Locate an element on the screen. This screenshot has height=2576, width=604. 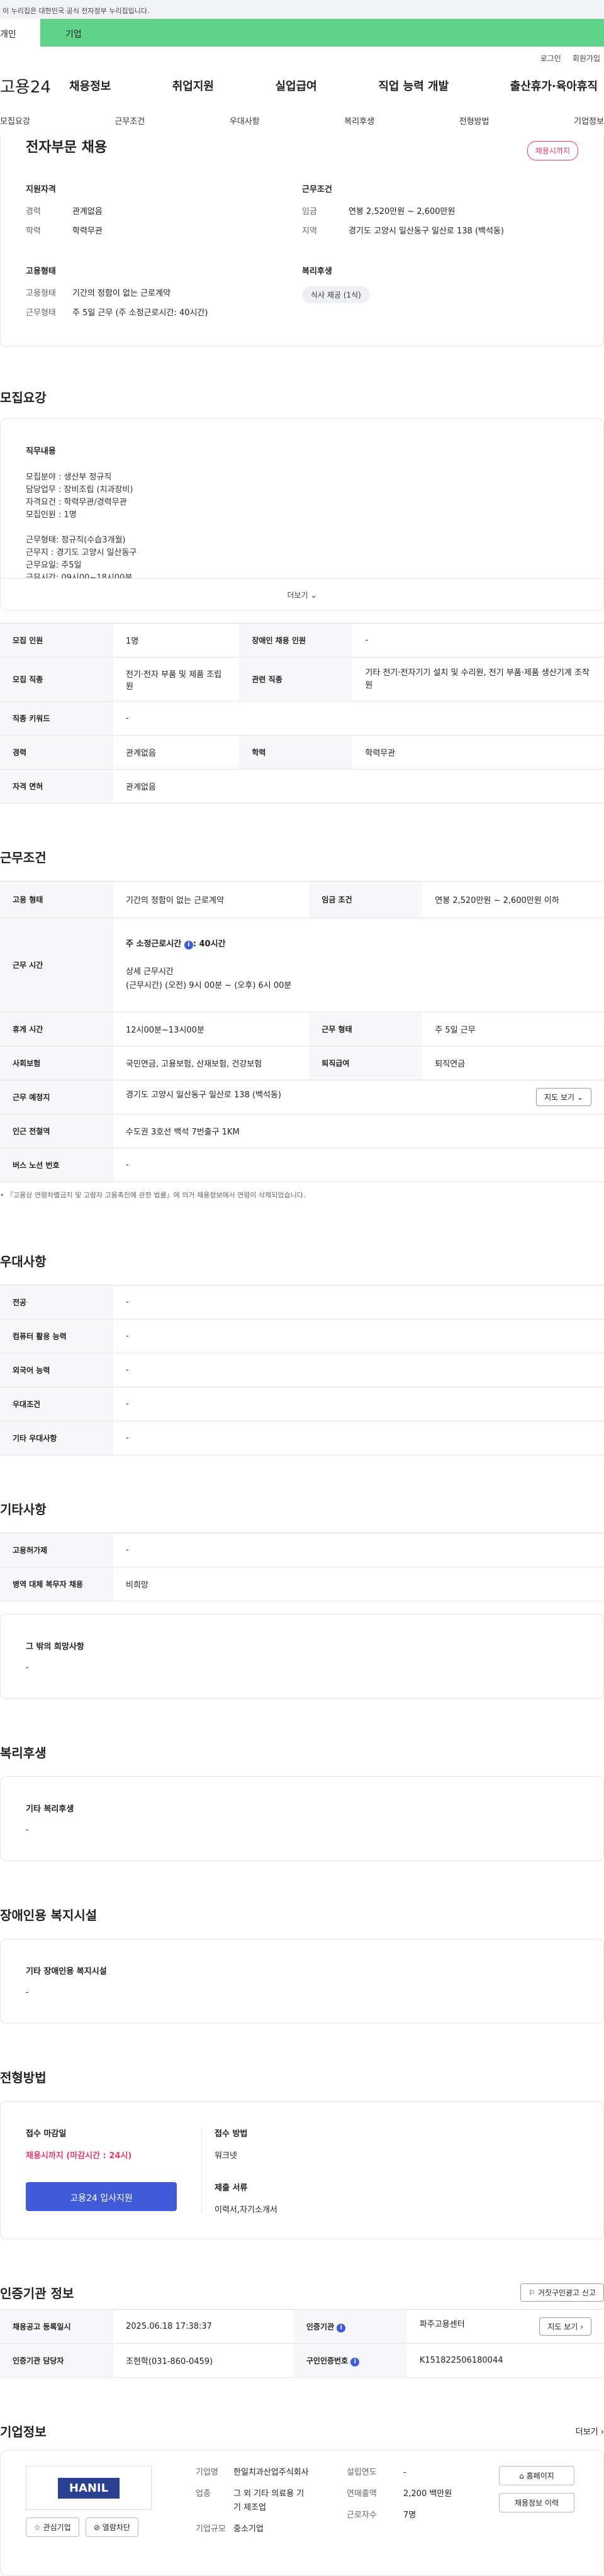
map-label: 지도 보기 is located at coordinates (562, 2326).